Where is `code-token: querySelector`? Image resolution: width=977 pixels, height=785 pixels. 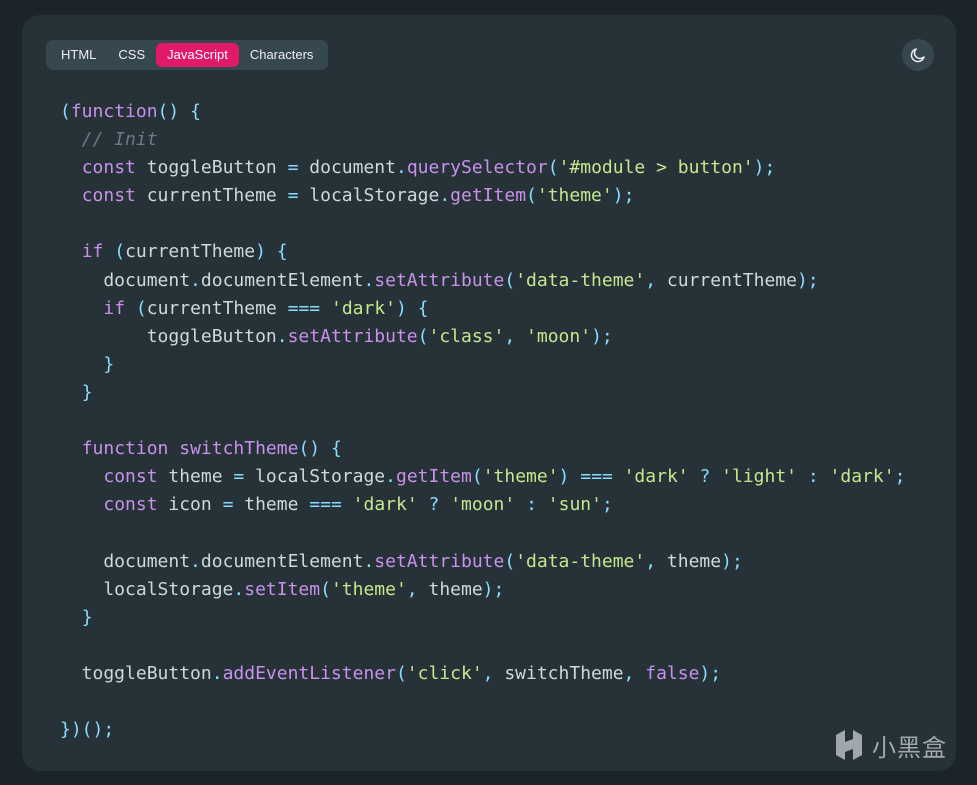 code-token: querySelector is located at coordinates (477, 168).